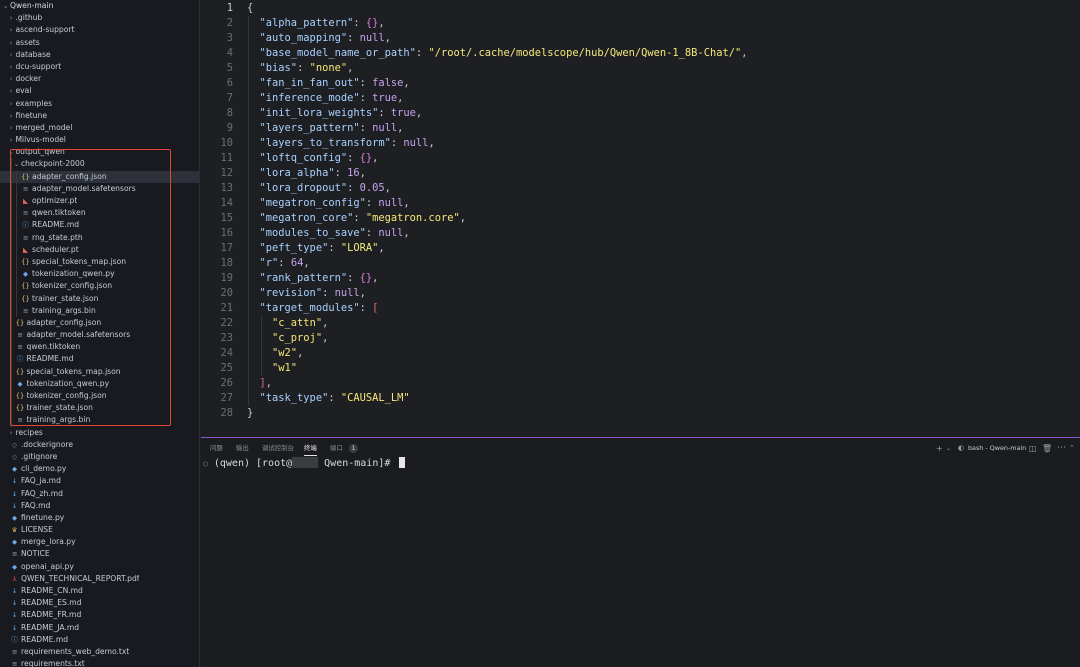  Describe the element at coordinates (99, 201) in the screenshot. I see `explorer-file: ◣ optimizer.pt` at that location.